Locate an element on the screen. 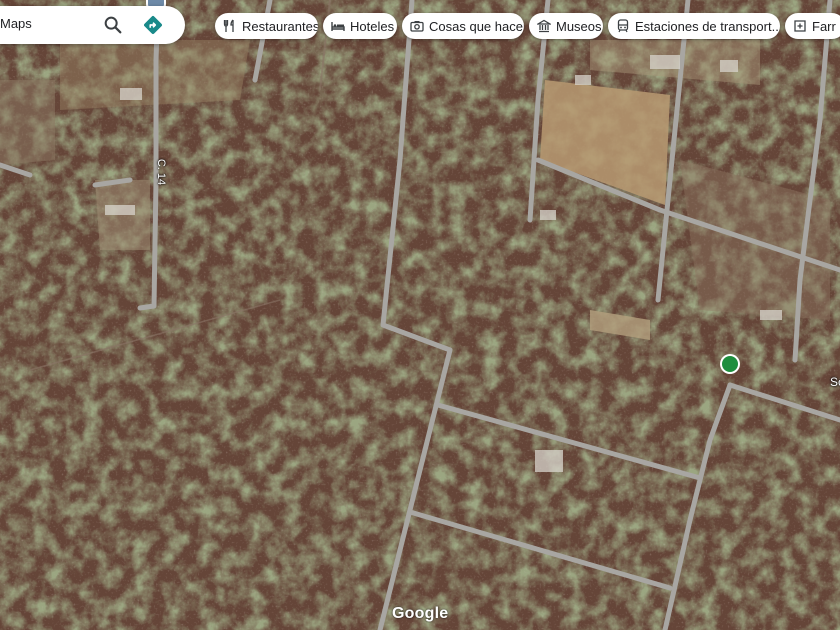 The height and width of the screenshot is (630, 840). restaurant-icon is located at coordinates (228, 25).